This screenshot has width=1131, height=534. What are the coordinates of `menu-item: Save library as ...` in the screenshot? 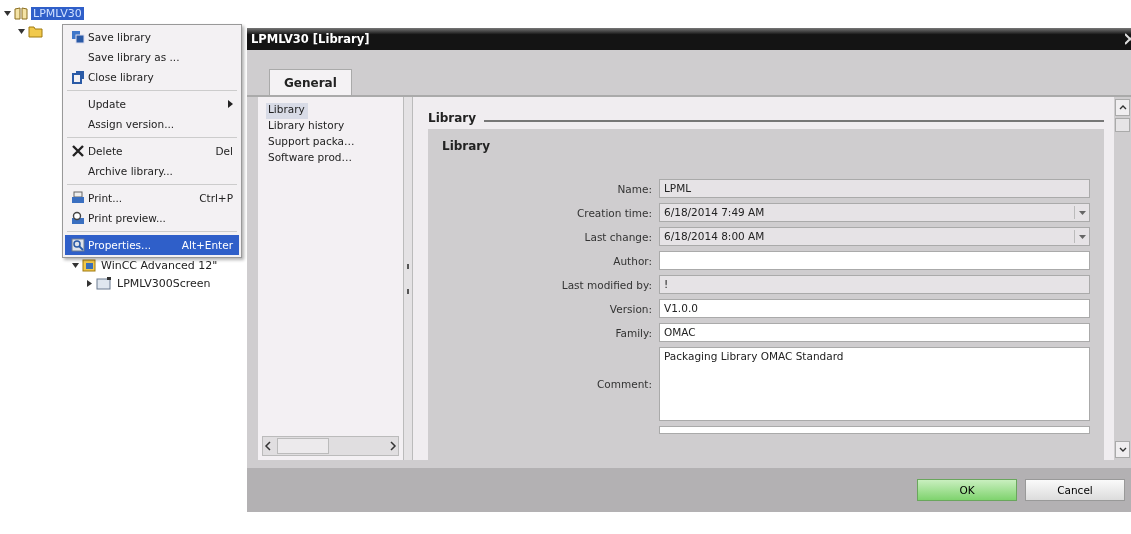 It's located at (152, 57).